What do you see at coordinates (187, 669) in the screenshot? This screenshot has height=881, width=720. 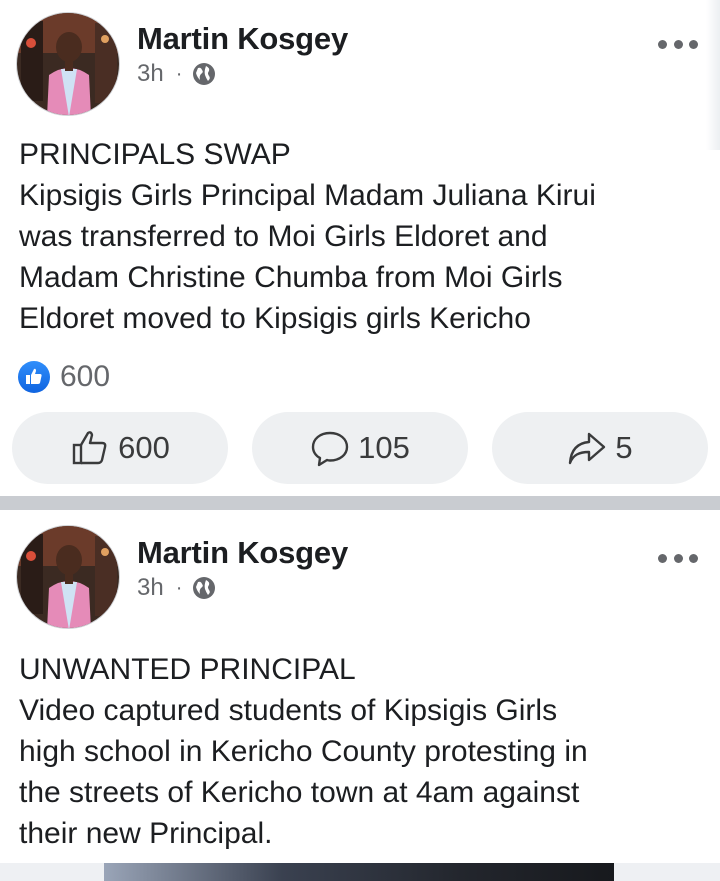 I see `post-headline: UNWANTED PRINCIPAL` at bounding box center [187, 669].